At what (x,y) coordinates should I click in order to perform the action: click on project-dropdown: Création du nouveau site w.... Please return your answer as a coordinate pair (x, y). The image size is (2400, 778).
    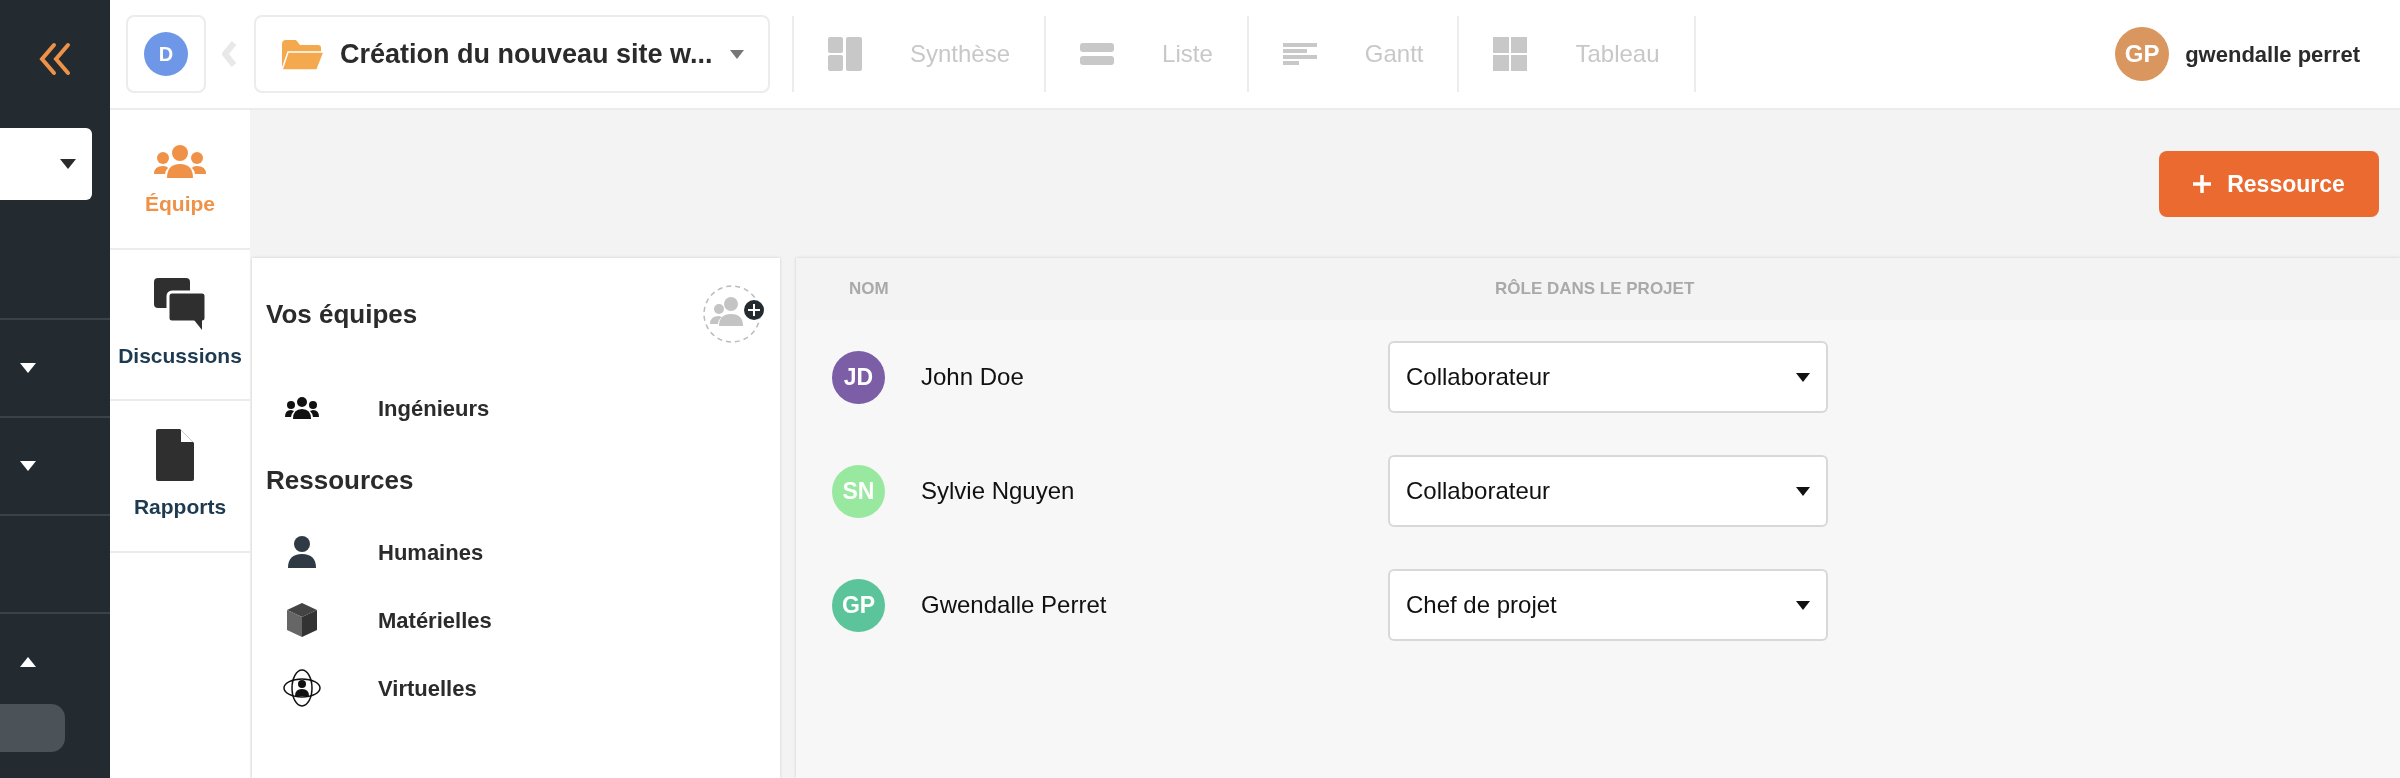
    Looking at the image, I should click on (512, 54).